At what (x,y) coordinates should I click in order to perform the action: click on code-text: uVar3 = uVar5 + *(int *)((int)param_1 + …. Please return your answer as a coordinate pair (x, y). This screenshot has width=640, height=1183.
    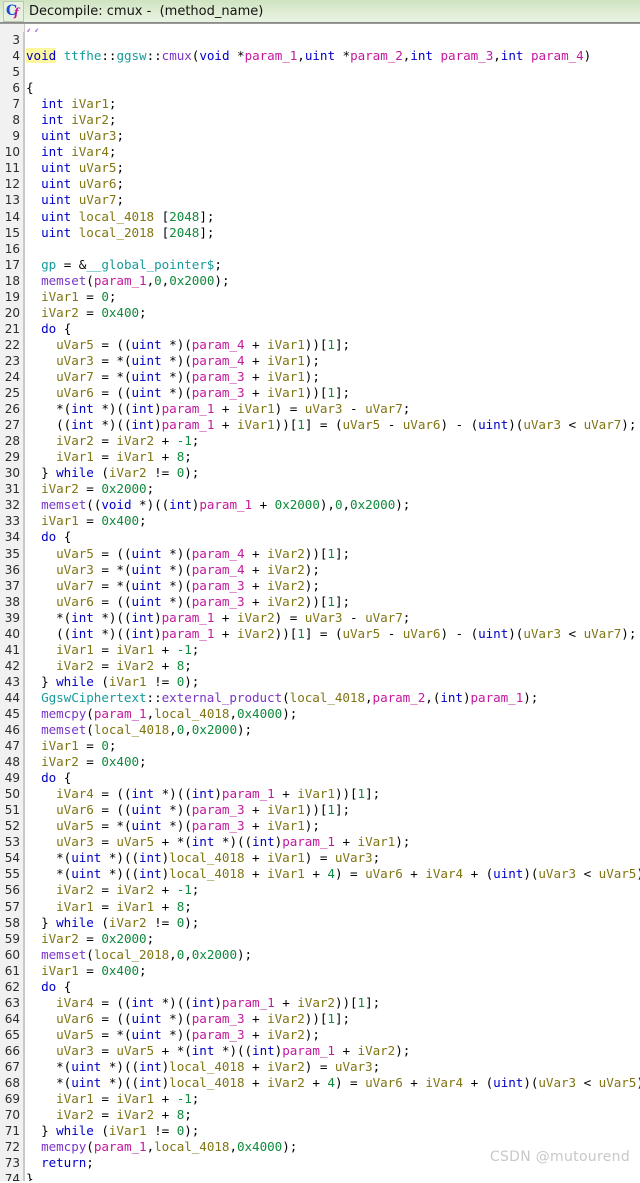
    Looking at the image, I should click on (217, 842).